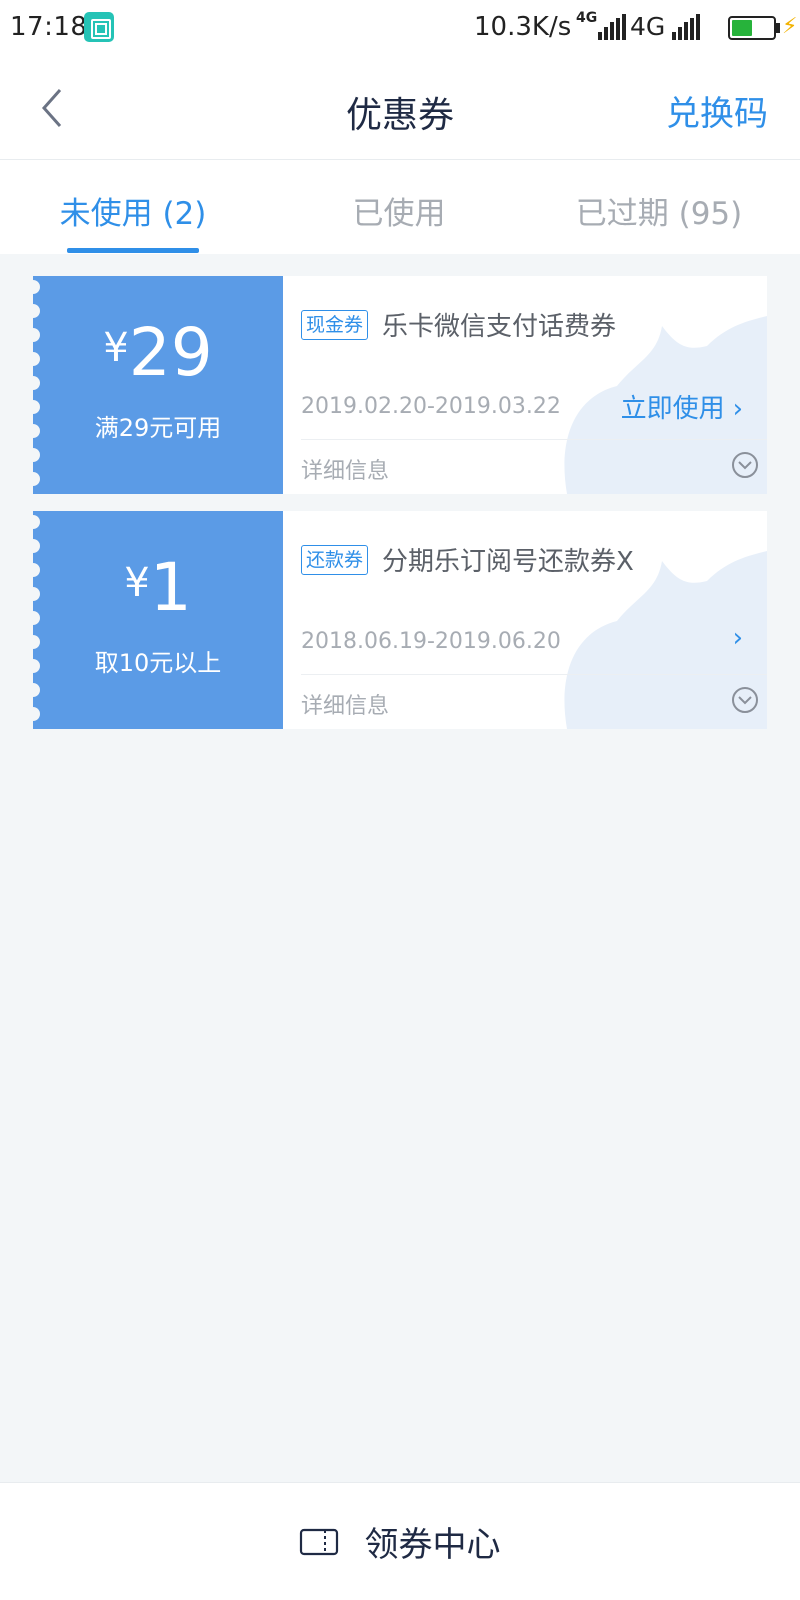  I want to click on tab-label: 已过期 (95), so click(659, 214).